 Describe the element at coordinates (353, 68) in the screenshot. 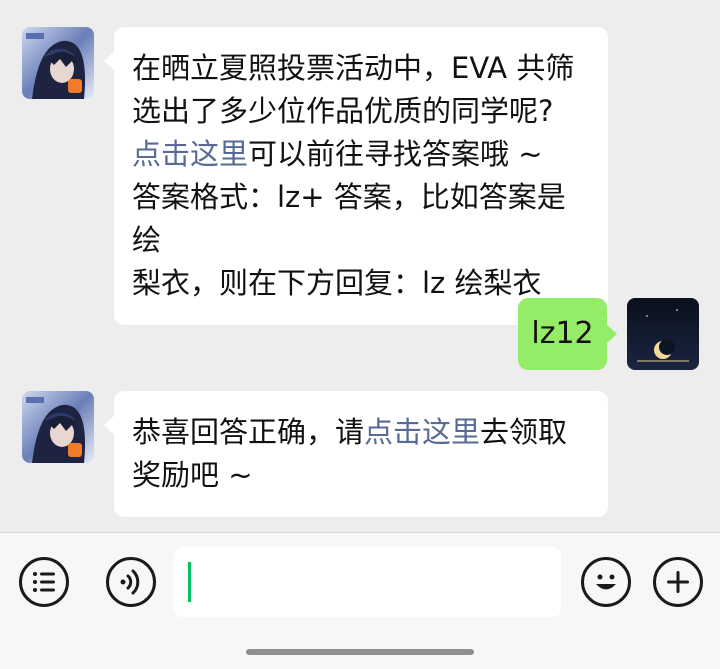

I see `message-line: 在晒立夏照投票活动中，EVA 共筛` at that location.